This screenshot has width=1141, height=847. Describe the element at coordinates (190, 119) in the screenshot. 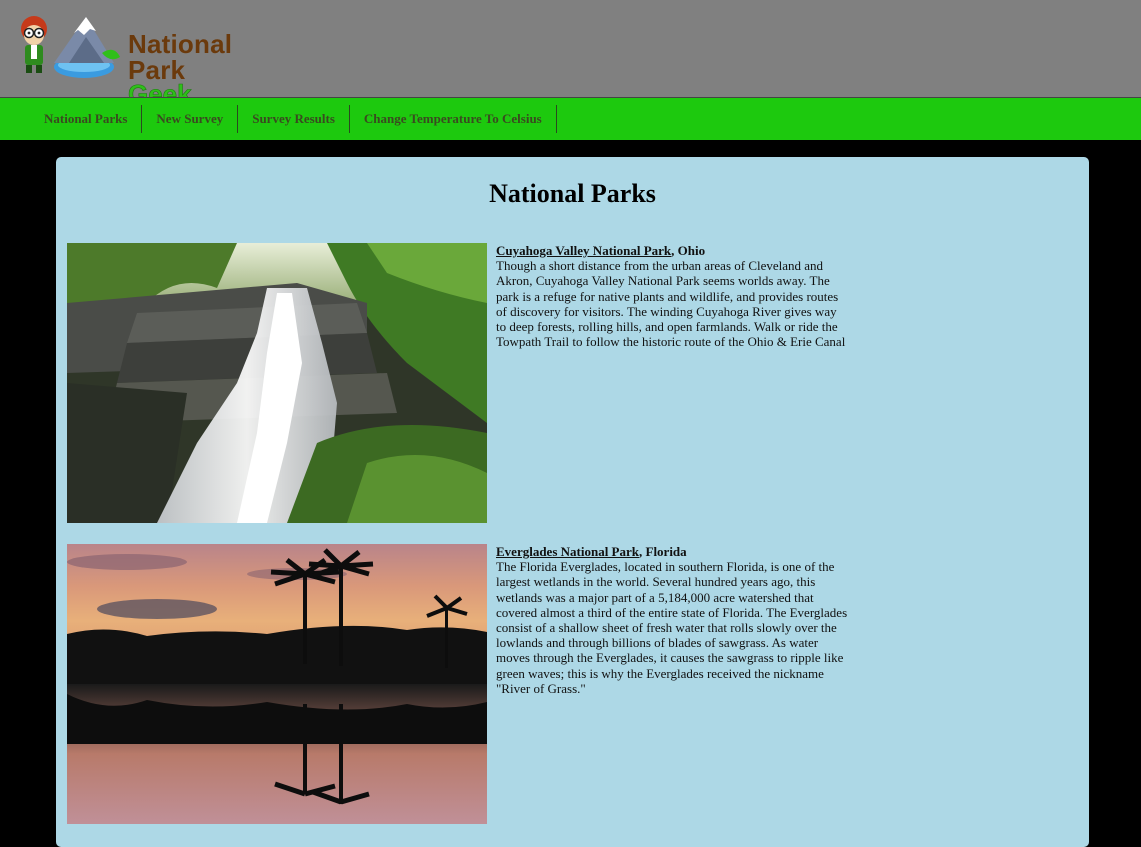

I see `nav-item-new-survey: New Survey` at that location.